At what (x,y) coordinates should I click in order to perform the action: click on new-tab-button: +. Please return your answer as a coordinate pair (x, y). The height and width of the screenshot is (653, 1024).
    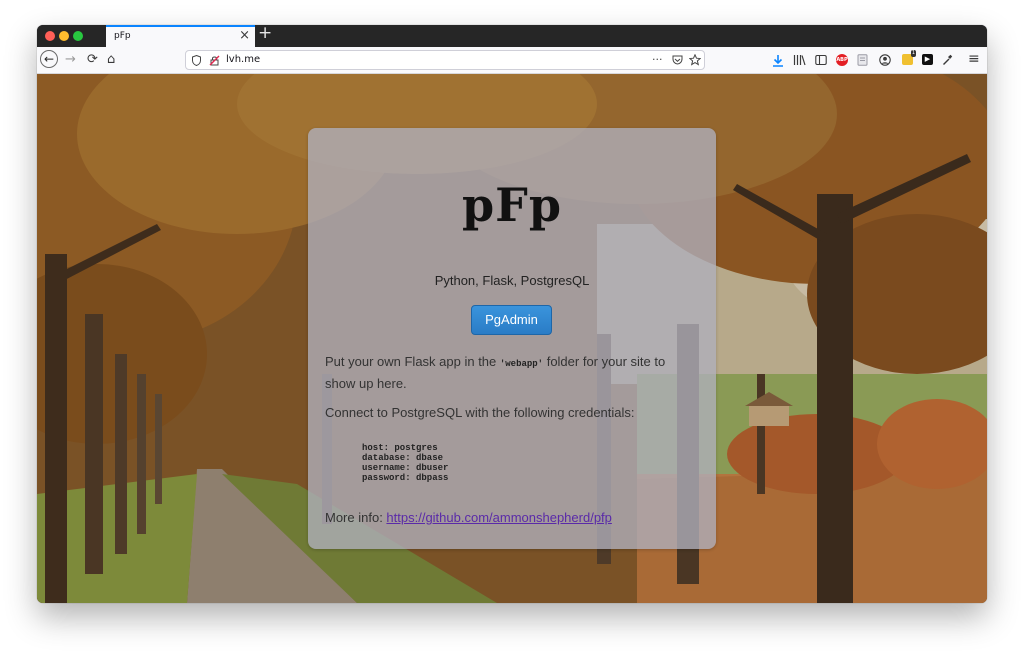
    Looking at the image, I should click on (265, 34).